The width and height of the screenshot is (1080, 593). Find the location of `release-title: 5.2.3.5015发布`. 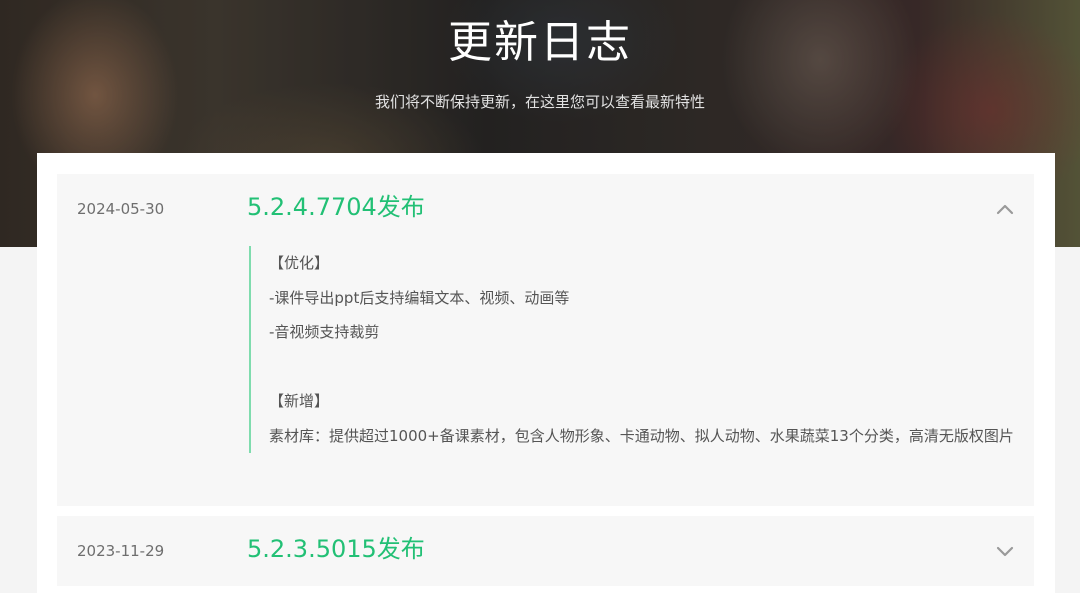

release-title: 5.2.3.5015发布 is located at coordinates (336, 549).